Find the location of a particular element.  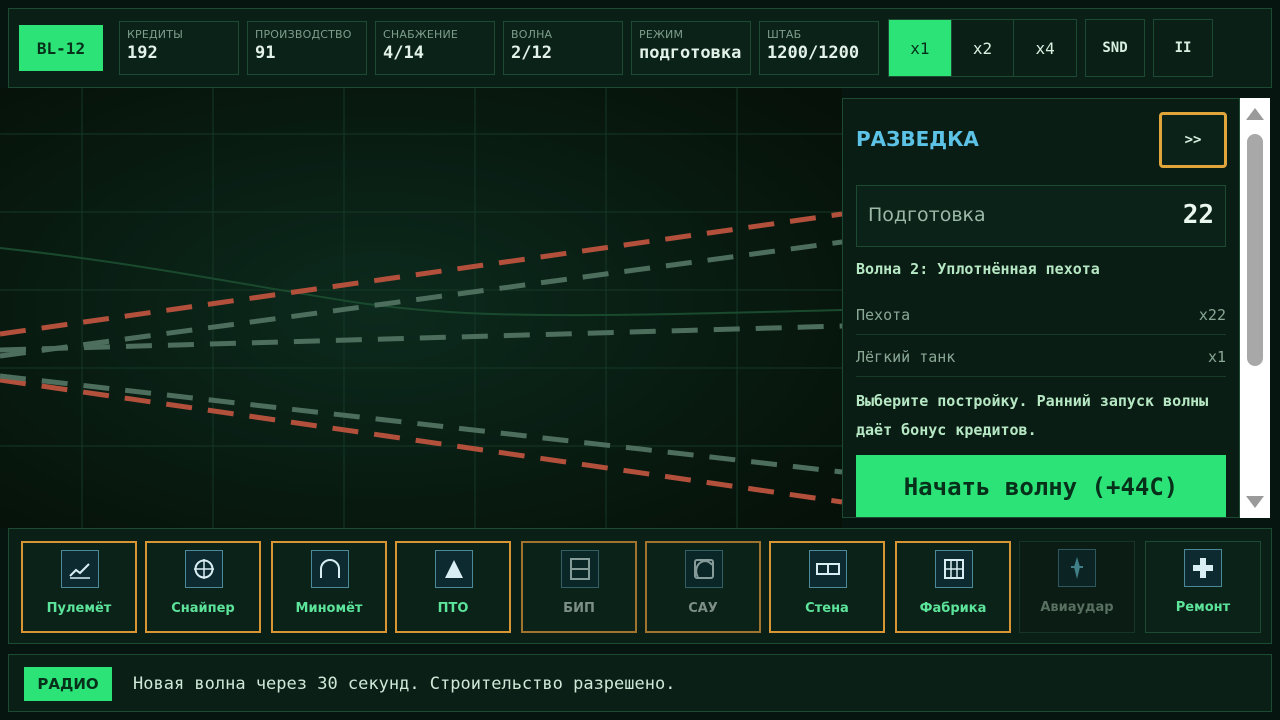

collapse-panel-button: >> is located at coordinates (1193, 140).